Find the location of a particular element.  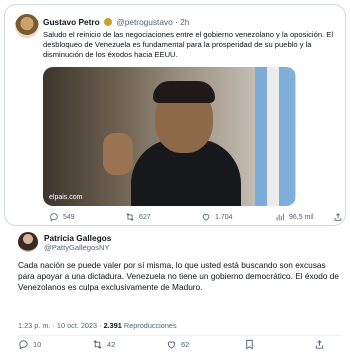

bookmark-button is located at coordinates (249, 344).